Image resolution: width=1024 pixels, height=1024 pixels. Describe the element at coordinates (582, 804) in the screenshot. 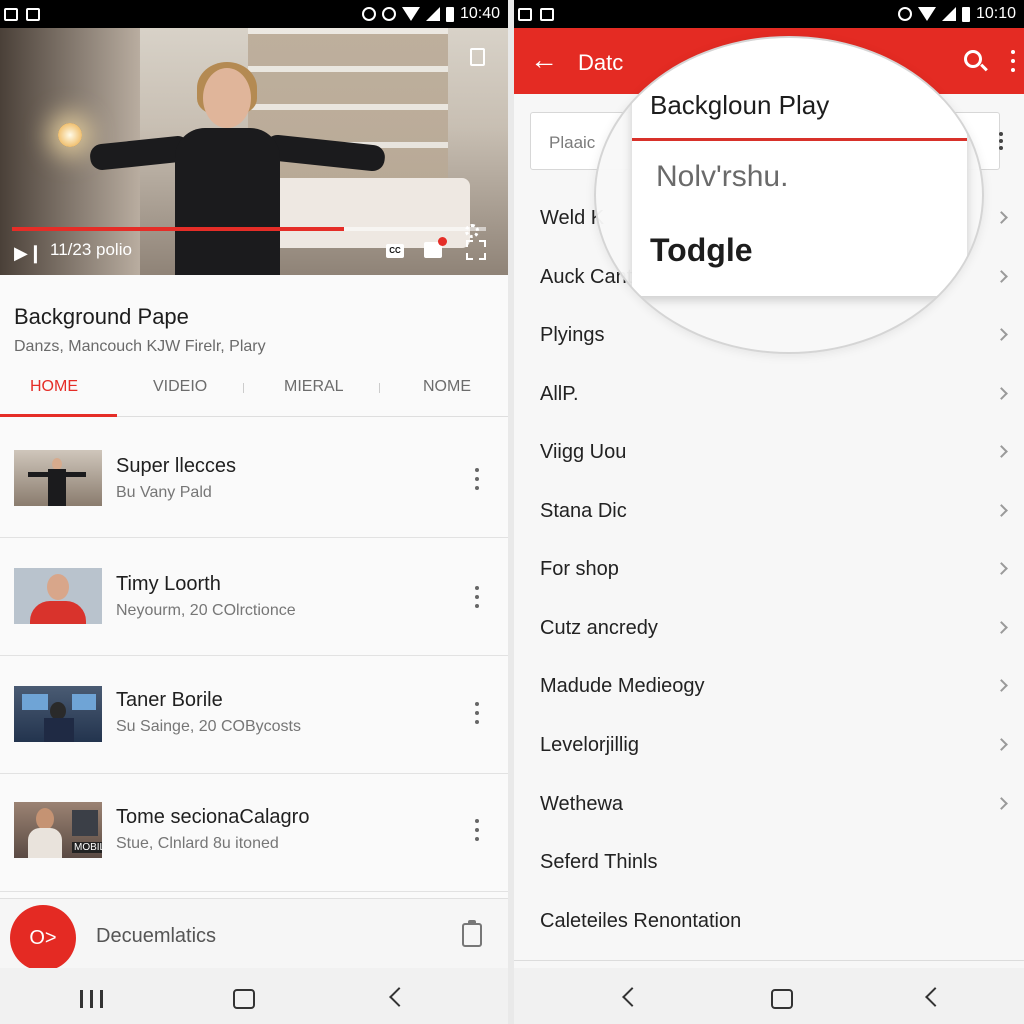

I see `settings-item-label: Wethewa` at that location.